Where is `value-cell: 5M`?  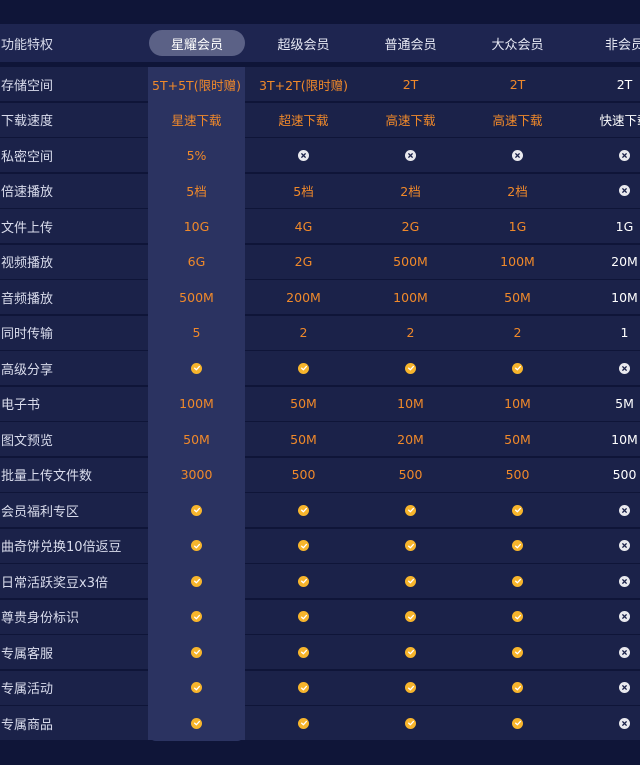
value-cell: 5M is located at coordinates (624, 403).